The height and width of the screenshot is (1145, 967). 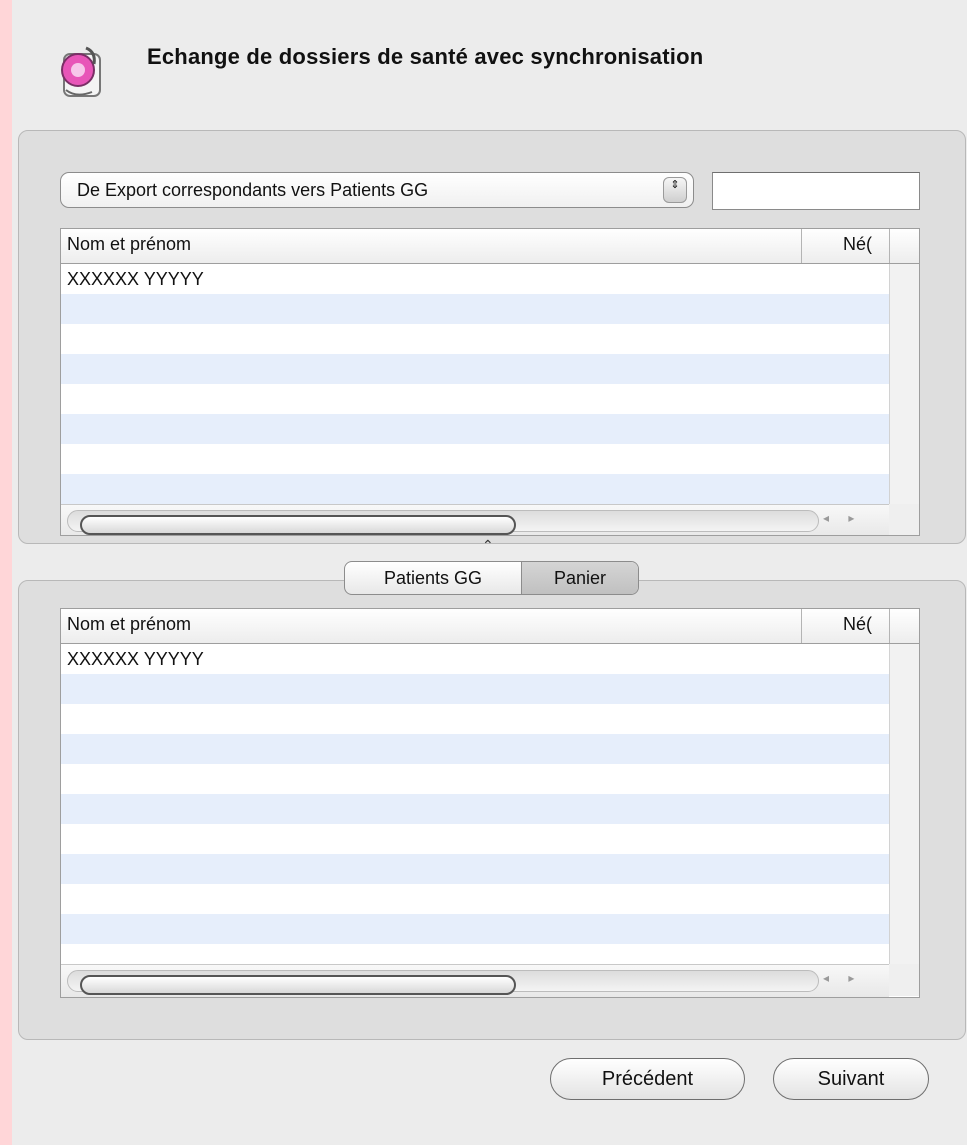 I want to click on split-handle-icon: ⌃, so click(x=488, y=545).